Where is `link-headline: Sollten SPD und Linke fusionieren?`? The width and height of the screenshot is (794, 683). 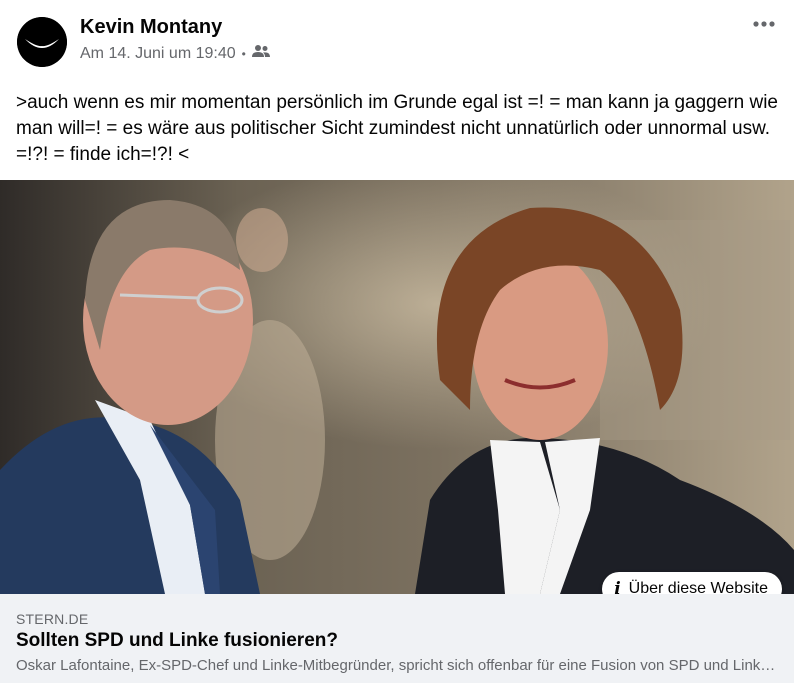
link-headline: Sollten SPD und Linke fusionieren? is located at coordinates (177, 641).